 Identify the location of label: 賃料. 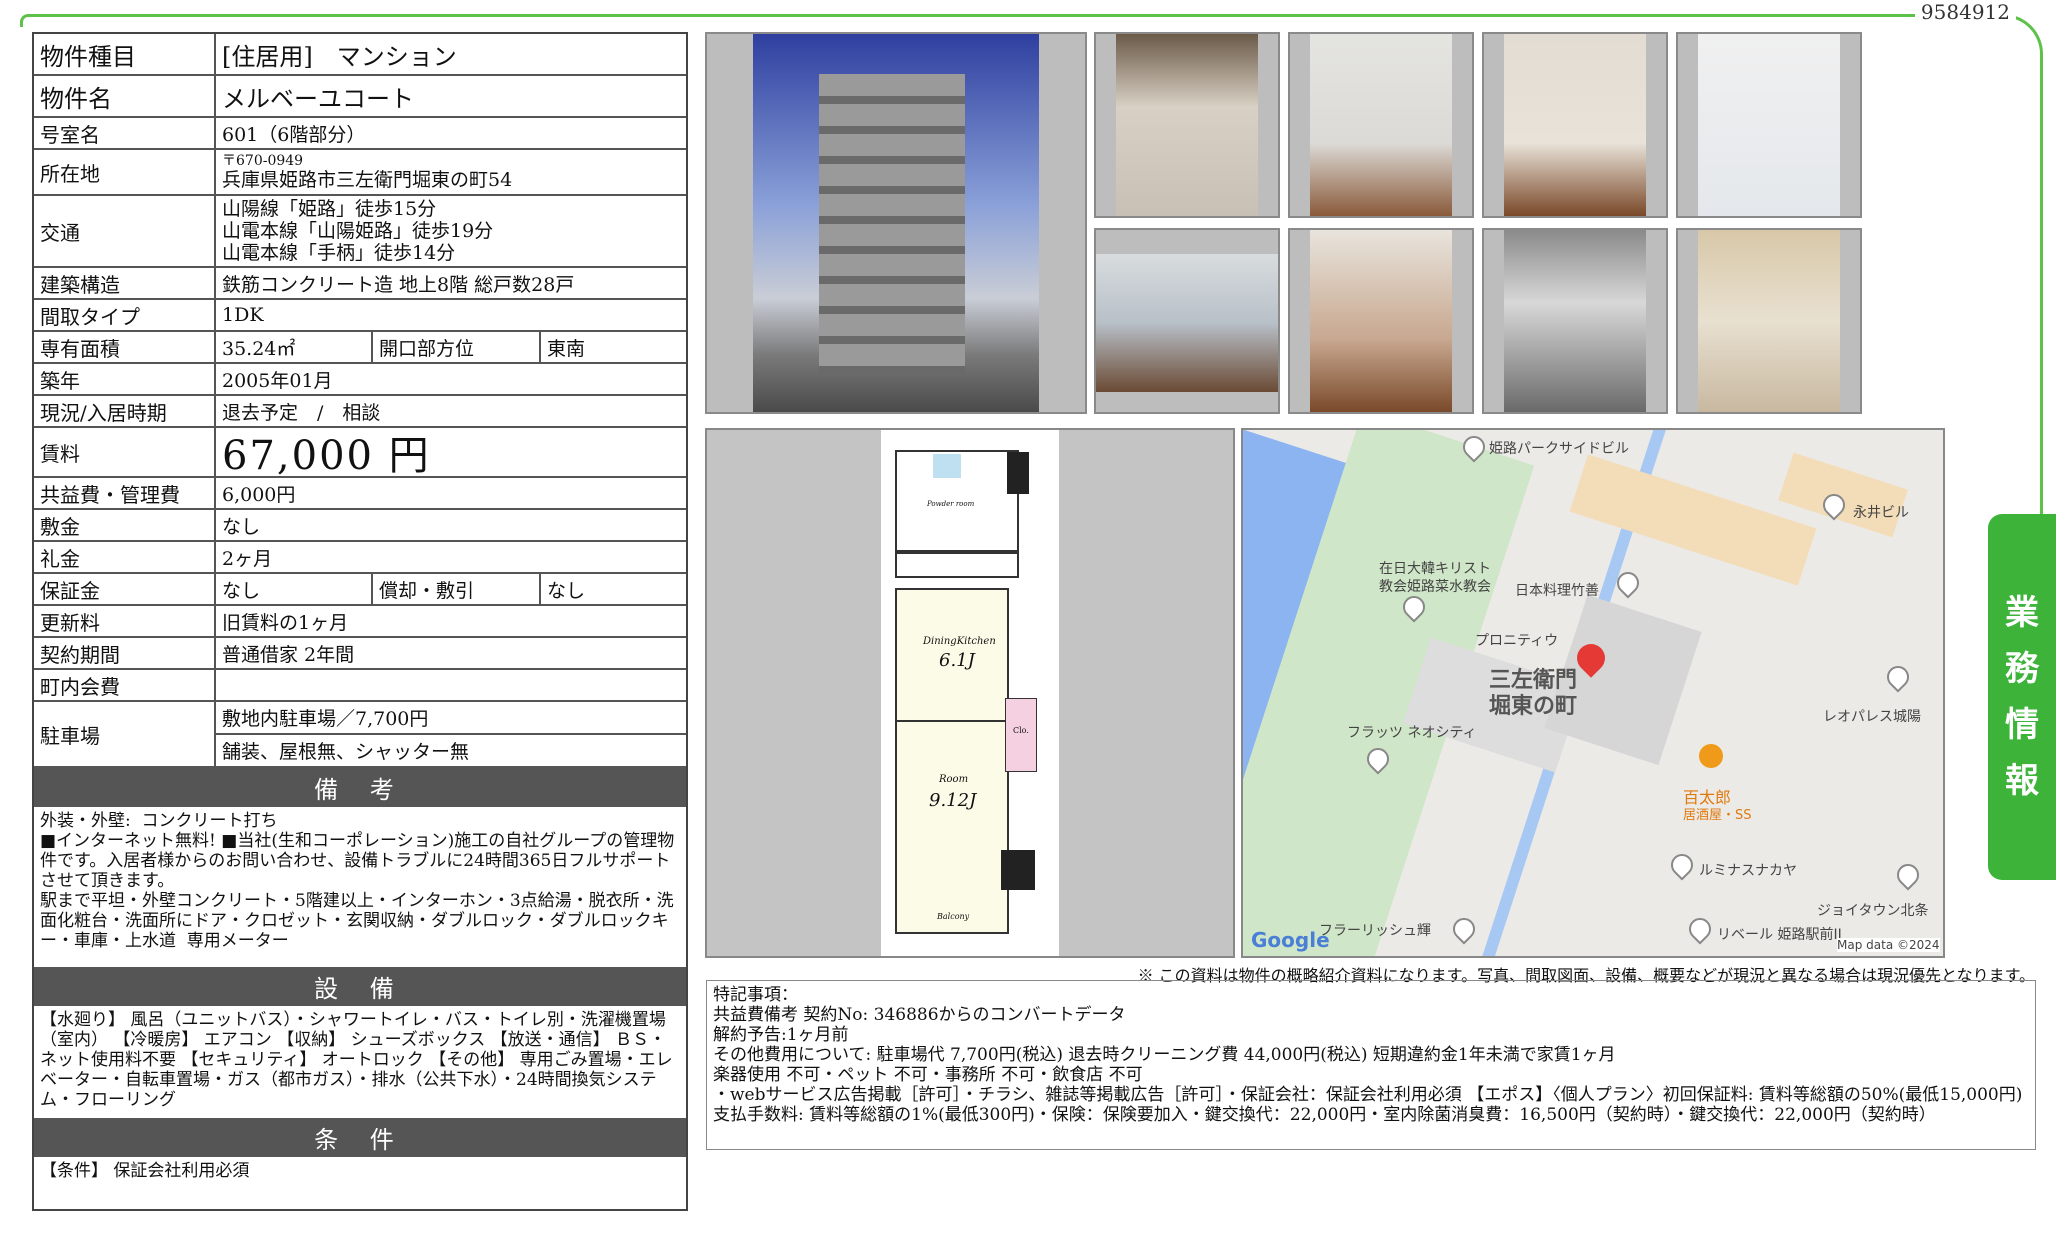
(125, 452).